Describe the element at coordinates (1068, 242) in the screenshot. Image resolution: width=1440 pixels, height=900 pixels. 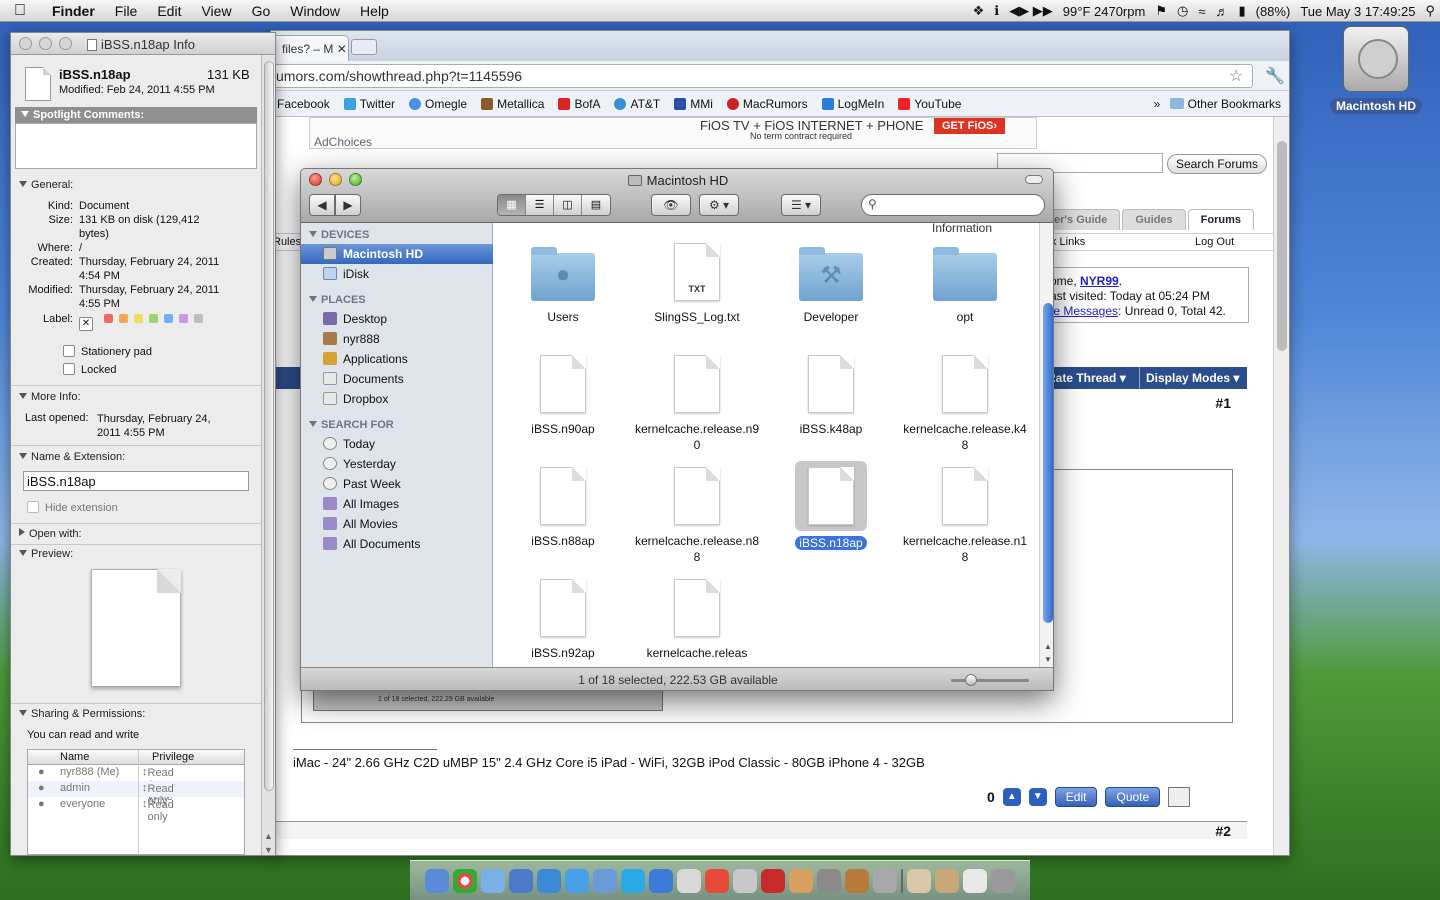
I see `quick-links: k Links` at that location.